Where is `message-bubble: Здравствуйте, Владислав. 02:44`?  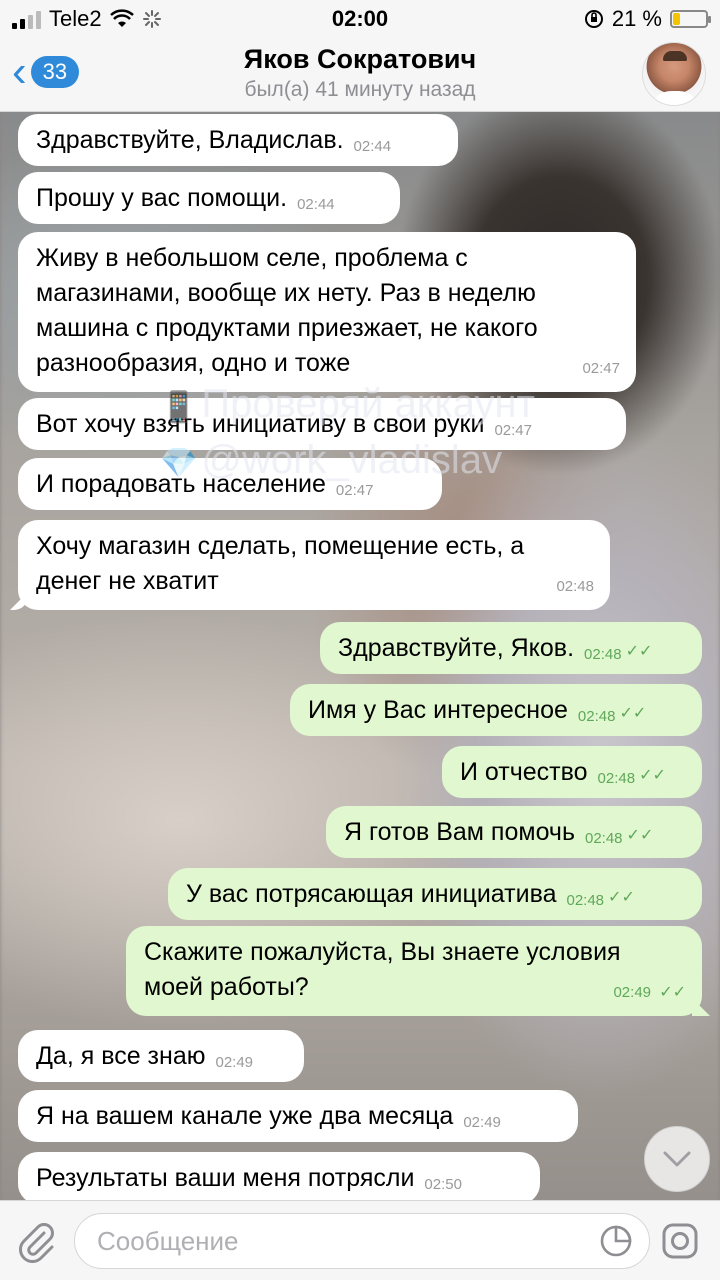
message-bubble: Здравствуйте, Владислав. 02:44 is located at coordinates (238, 140).